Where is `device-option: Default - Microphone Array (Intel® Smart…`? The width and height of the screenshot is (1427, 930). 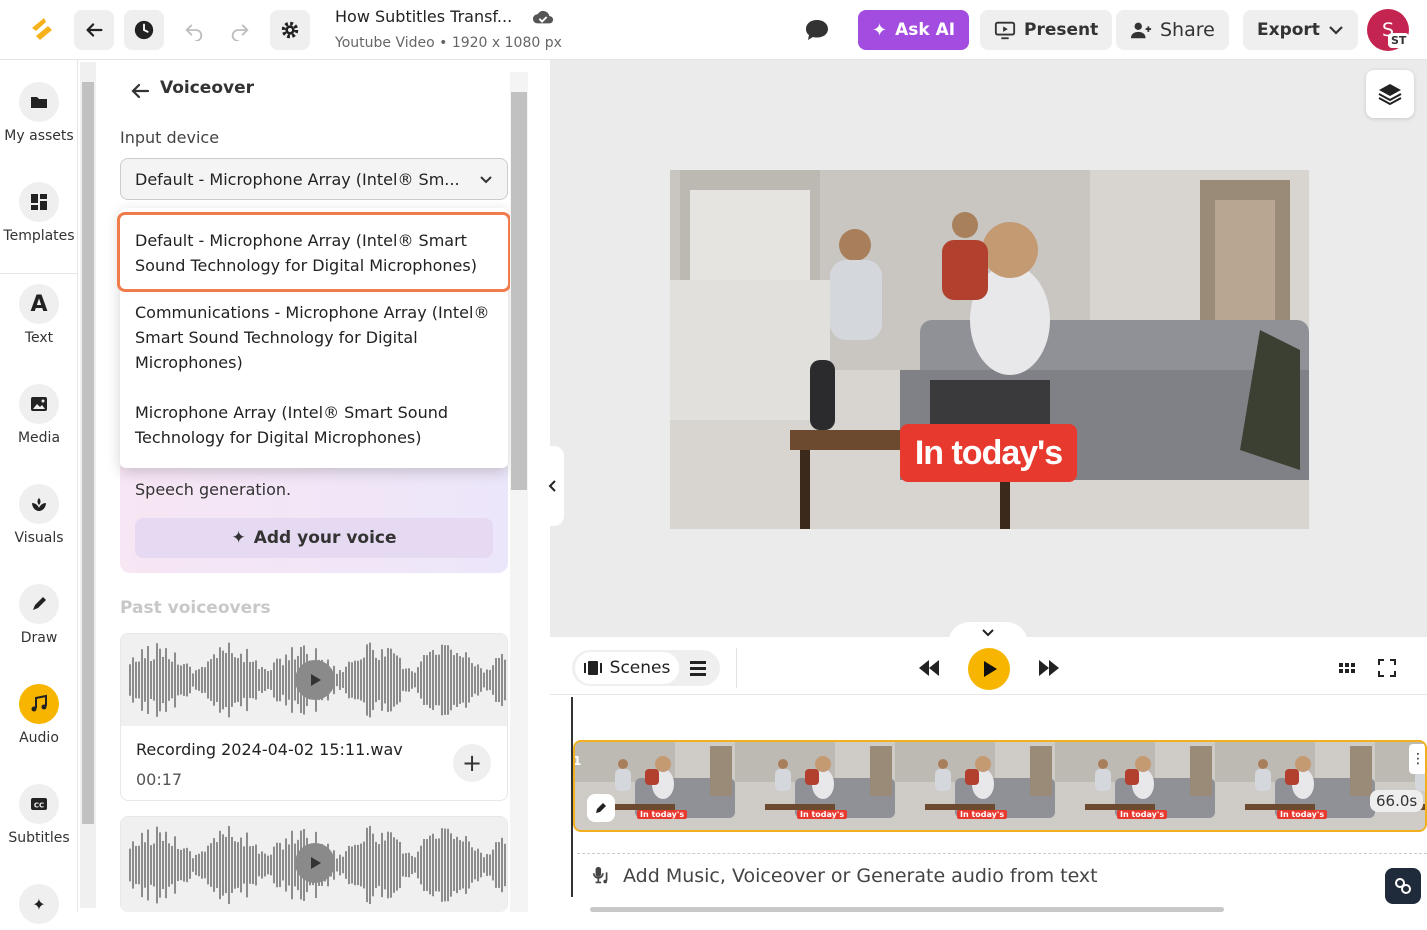
device-option: Default - Microphone Array (Intel® Smart… is located at coordinates (314, 252).